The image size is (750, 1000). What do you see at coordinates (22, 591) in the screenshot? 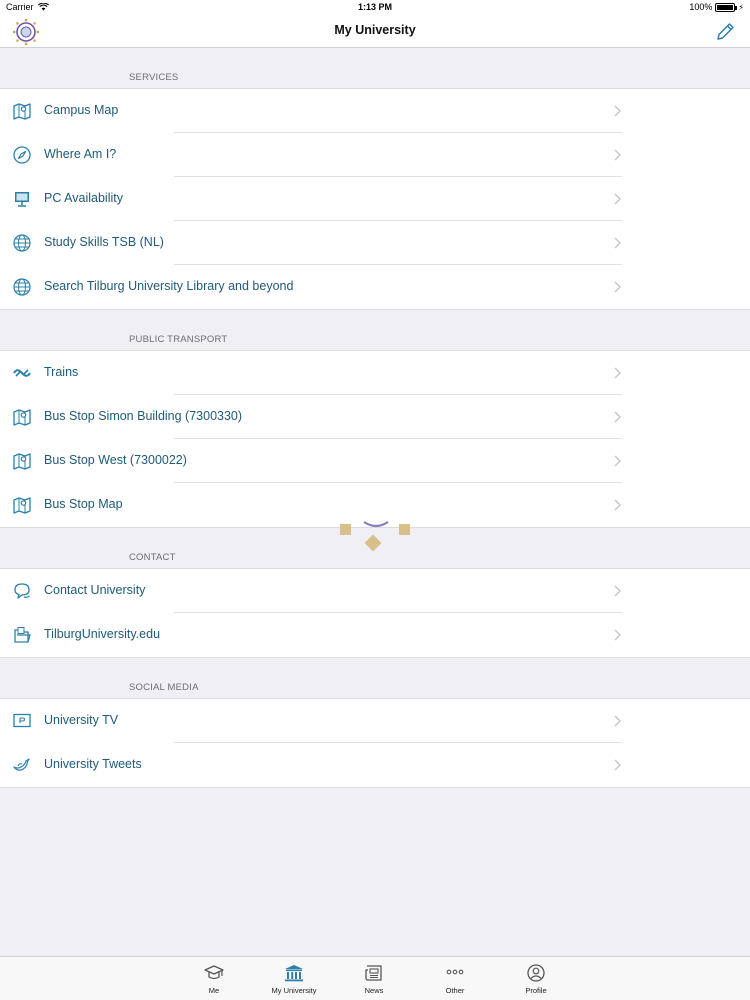
I see `chat-bubbles-icon` at bounding box center [22, 591].